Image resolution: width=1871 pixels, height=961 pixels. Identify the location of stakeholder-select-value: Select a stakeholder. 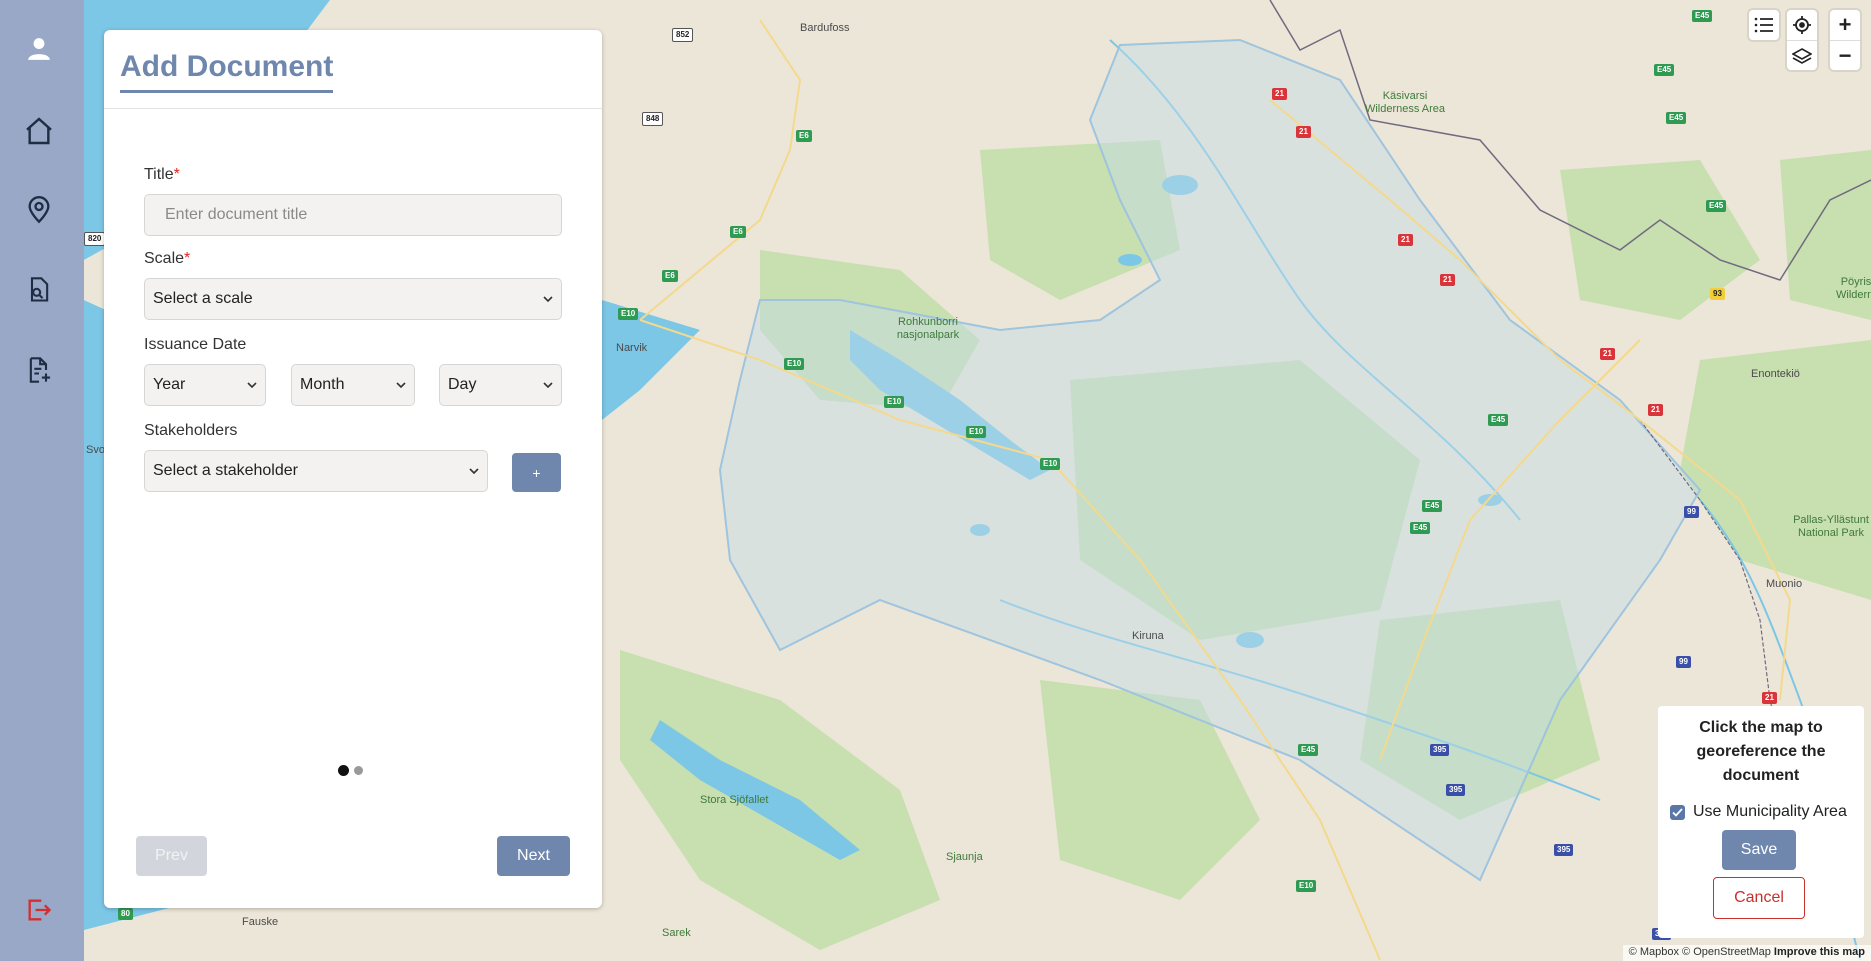
(225, 470).